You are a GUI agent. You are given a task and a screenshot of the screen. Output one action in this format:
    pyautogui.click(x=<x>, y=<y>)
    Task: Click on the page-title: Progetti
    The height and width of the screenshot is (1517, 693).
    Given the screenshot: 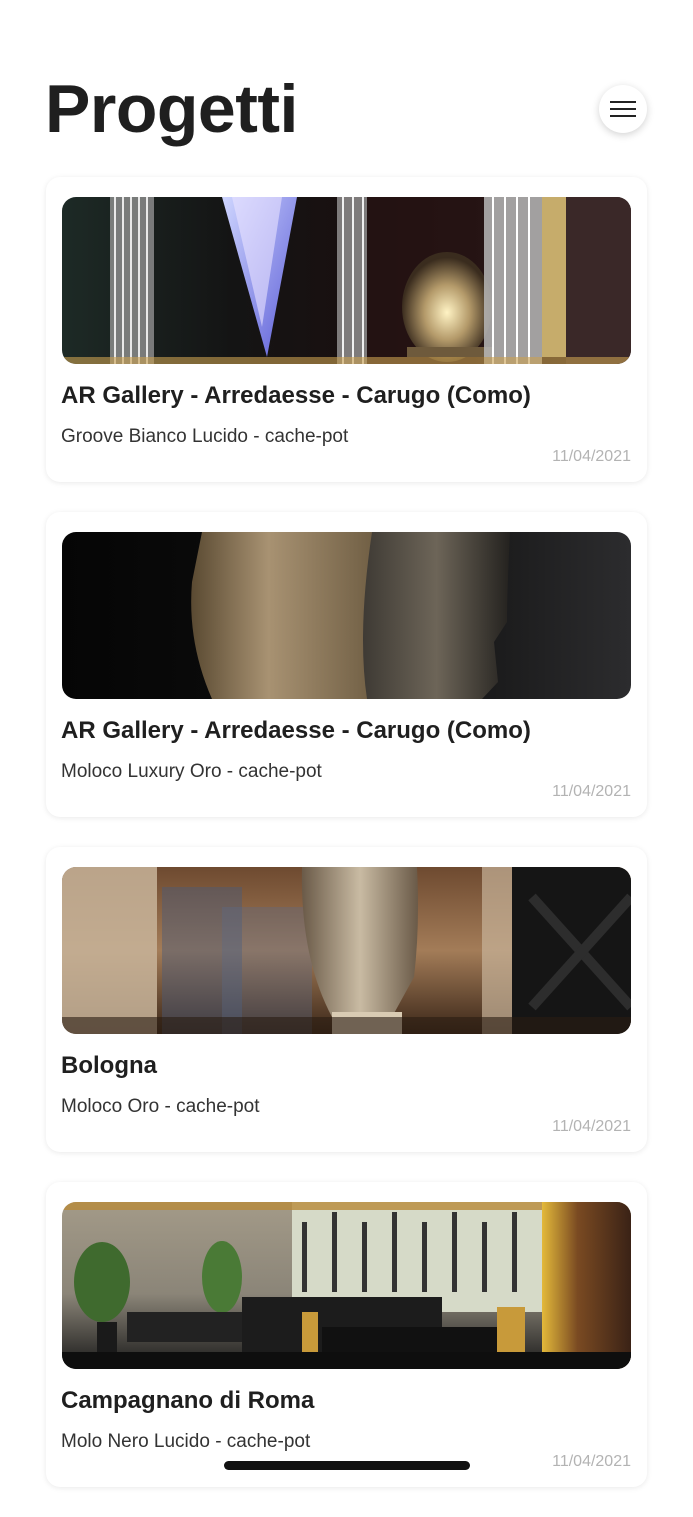 What is the action you would take?
    pyautogui.click(x=171, y=109)
    